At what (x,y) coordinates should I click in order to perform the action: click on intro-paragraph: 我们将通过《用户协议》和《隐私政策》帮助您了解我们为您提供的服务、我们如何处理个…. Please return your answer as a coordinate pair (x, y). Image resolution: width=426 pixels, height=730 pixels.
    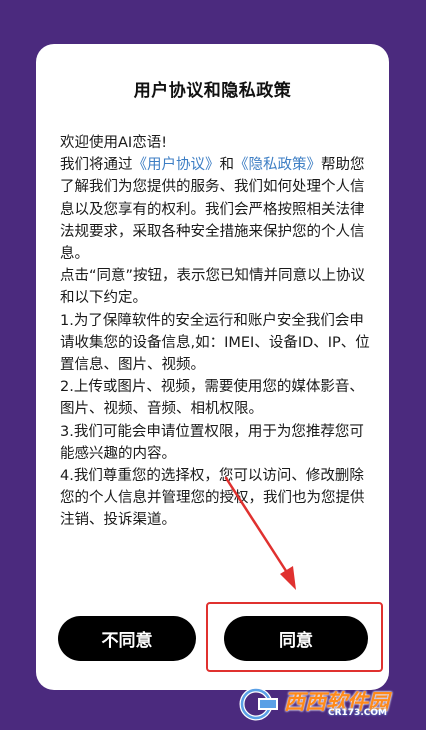
    Looking at the image, I should click on (216, 209).